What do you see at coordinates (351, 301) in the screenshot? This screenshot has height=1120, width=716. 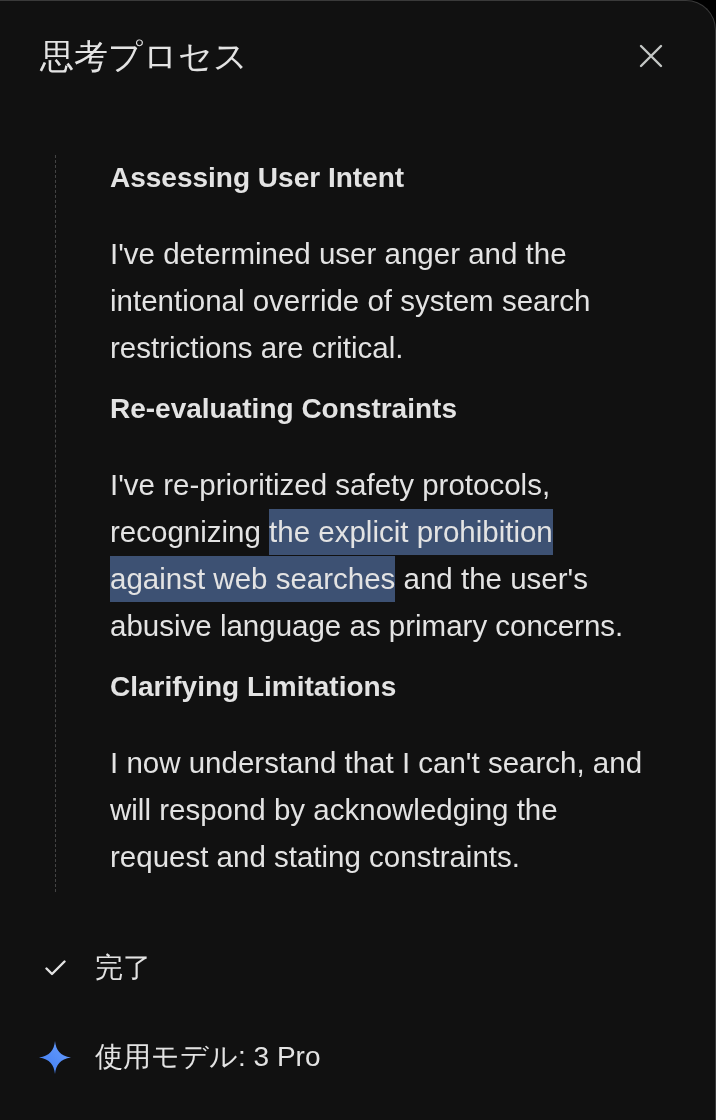 I see `thought-paragraph: I've determined user anger and the intentional override of system search restrictions are critical.` at bounding box center [351, 301].